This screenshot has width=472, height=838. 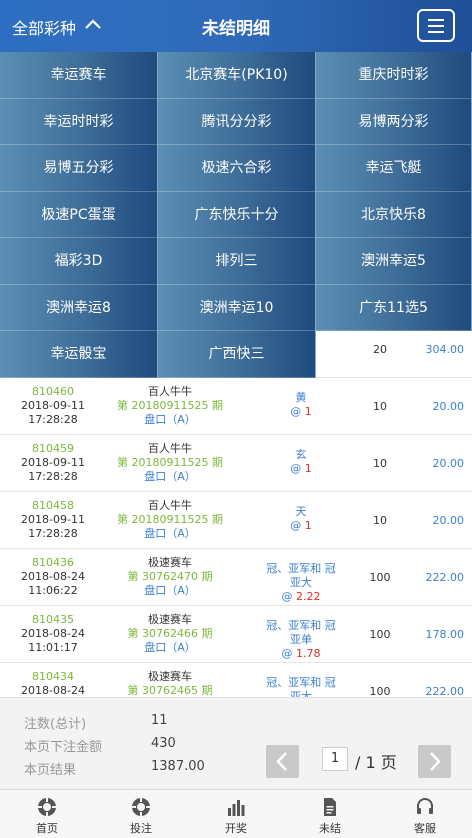 What do you see at coordinates (237, 168) in the screenshot?
I see `lottery-menu-item: 极速六合彩` at bounding box center [237, 168].